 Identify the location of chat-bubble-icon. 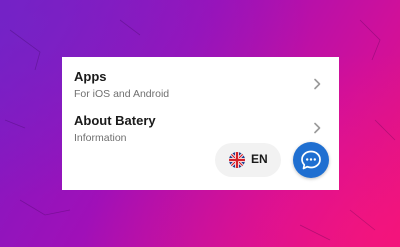
(311, 160).